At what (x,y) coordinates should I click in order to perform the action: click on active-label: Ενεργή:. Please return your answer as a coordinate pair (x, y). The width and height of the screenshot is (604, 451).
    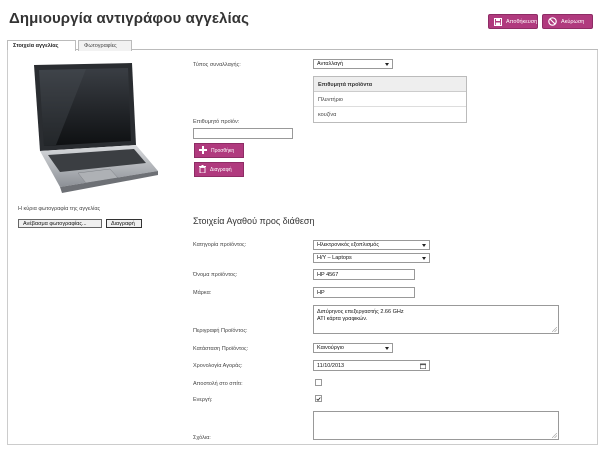
    Looking at the image, I should click on (203, 400).